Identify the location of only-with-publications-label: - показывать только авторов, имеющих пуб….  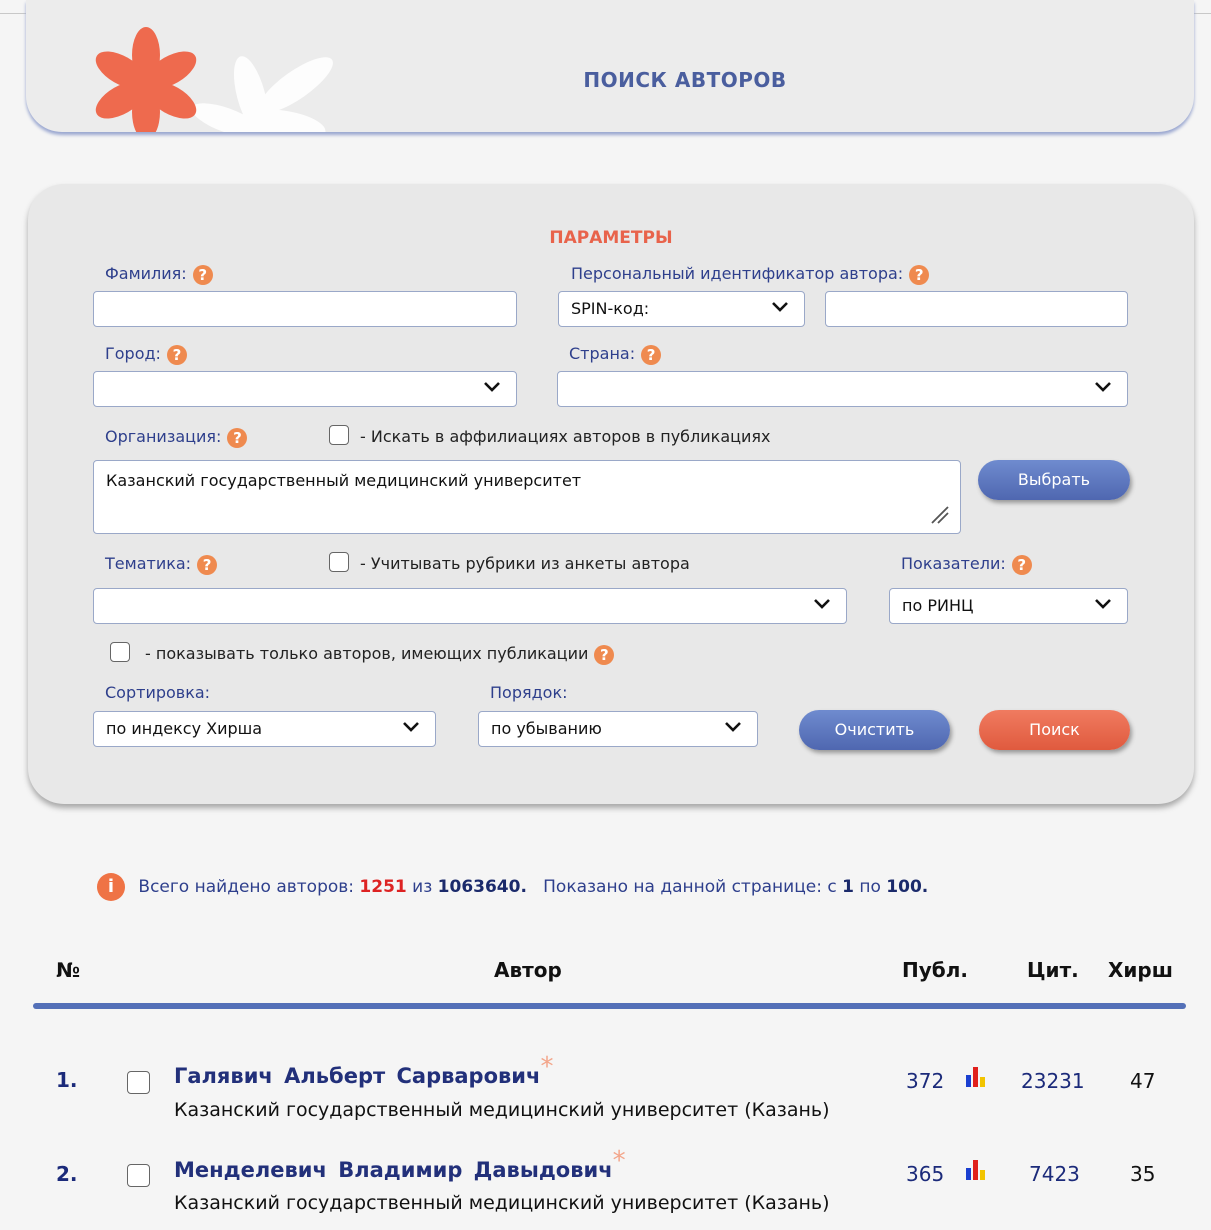
(380, 654).